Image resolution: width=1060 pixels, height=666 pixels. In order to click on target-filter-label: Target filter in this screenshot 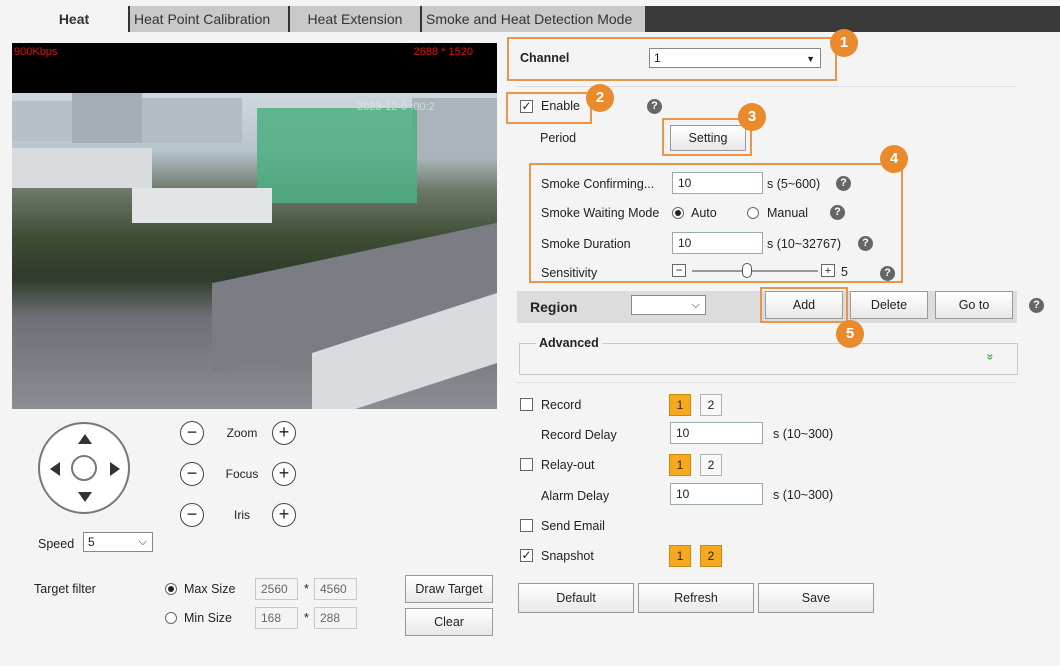, I will do `click(65, 589)`.